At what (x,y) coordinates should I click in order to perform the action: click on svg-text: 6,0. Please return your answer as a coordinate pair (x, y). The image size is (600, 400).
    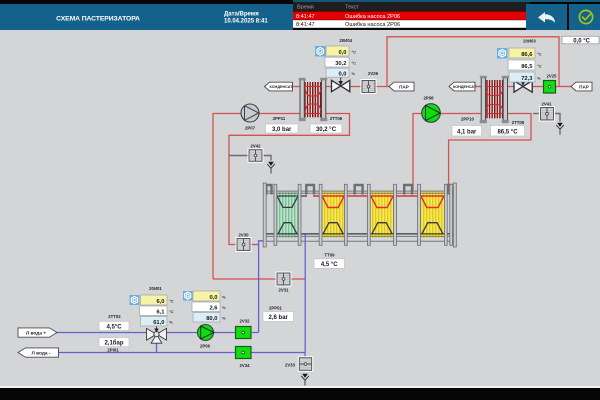
    Looking at the image, I should click on (160, 302).